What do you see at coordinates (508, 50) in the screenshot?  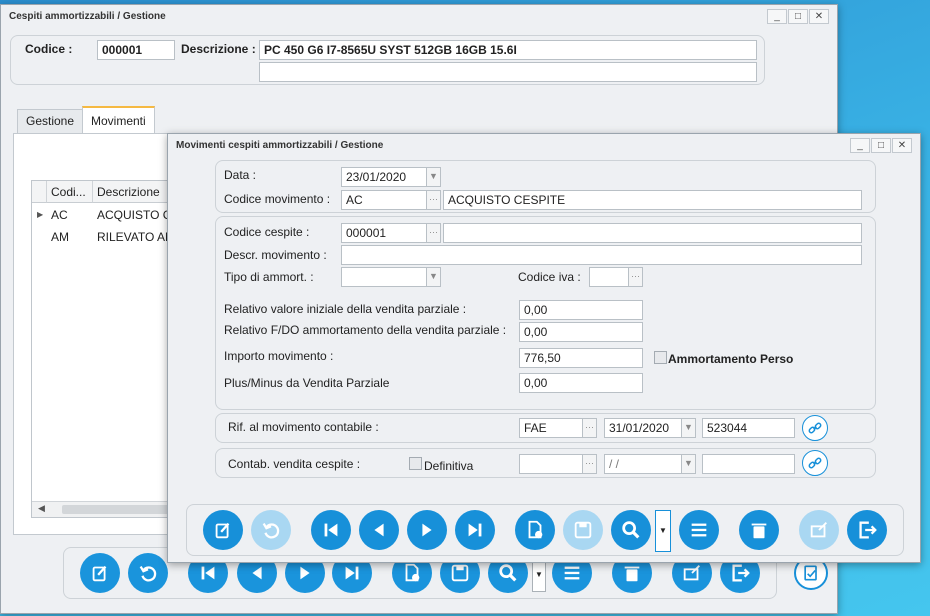 I see `descrizione-field: PC 450 G6 I7-8565U SYST 512GB 16GB 15.6I` at bounding box center [508, 50].